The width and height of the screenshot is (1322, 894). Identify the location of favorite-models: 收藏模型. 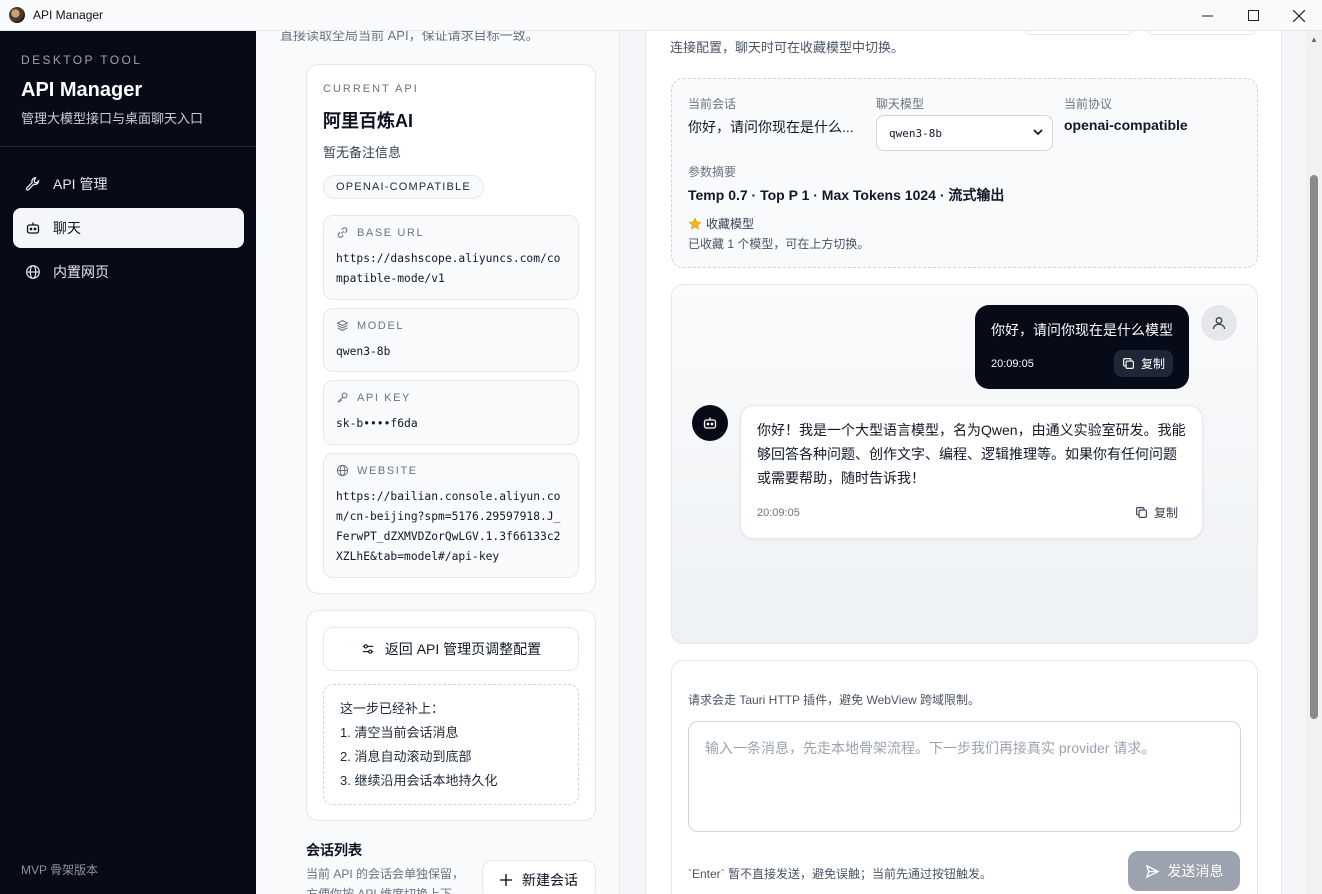
(721, 223).